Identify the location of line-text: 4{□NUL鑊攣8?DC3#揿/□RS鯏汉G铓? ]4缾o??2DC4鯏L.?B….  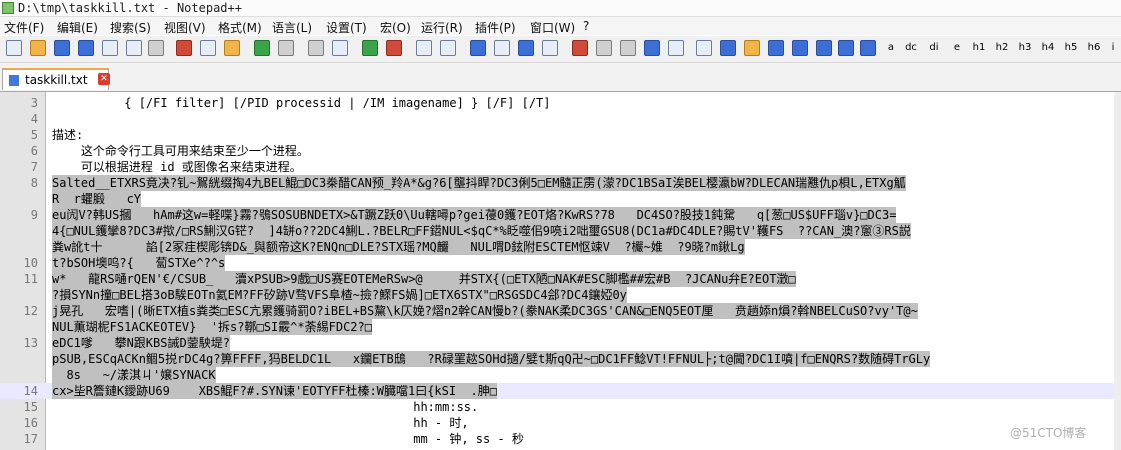
(481, 231).